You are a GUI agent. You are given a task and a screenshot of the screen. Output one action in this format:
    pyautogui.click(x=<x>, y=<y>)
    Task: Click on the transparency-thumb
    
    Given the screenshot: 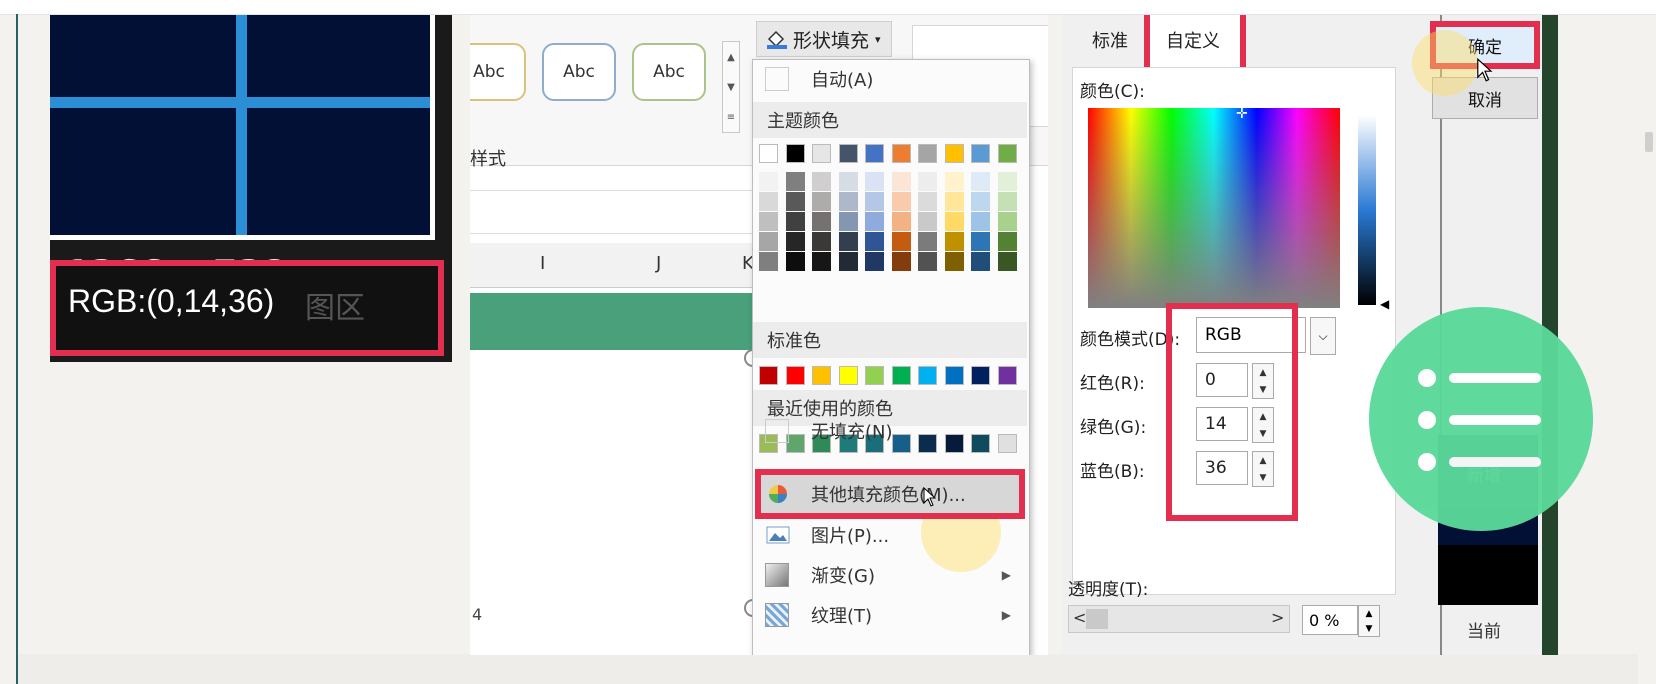 What is the action you would take?
    pyautogui.click(x=1097, y=619)
    